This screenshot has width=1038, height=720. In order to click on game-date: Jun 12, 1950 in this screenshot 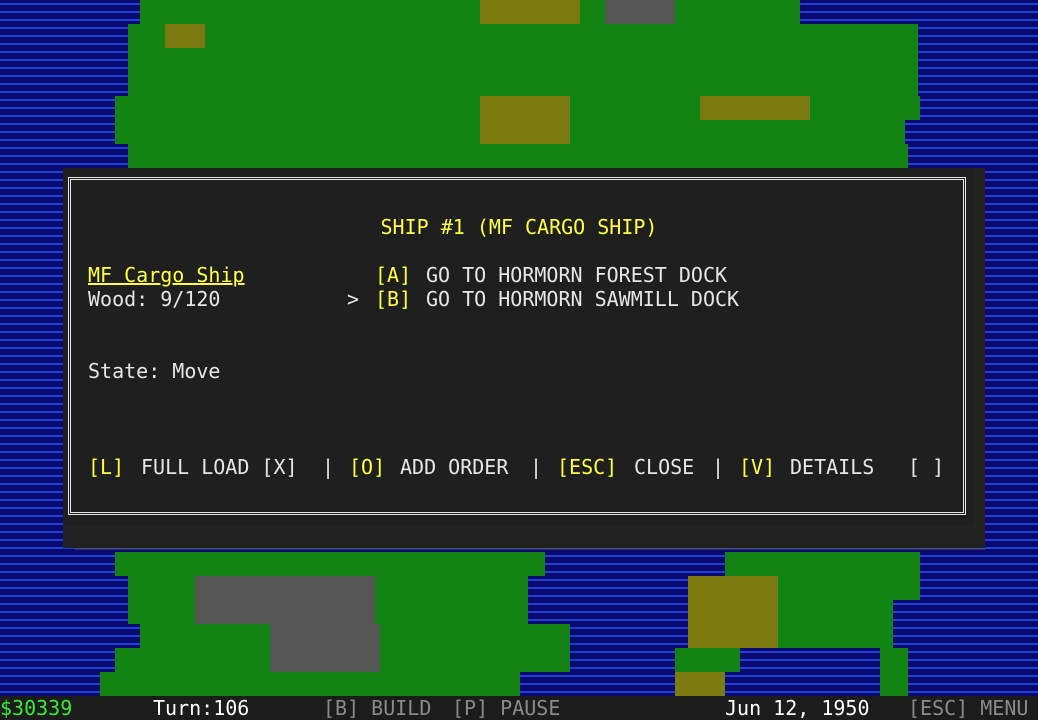, I will do `click(797, 708)`.